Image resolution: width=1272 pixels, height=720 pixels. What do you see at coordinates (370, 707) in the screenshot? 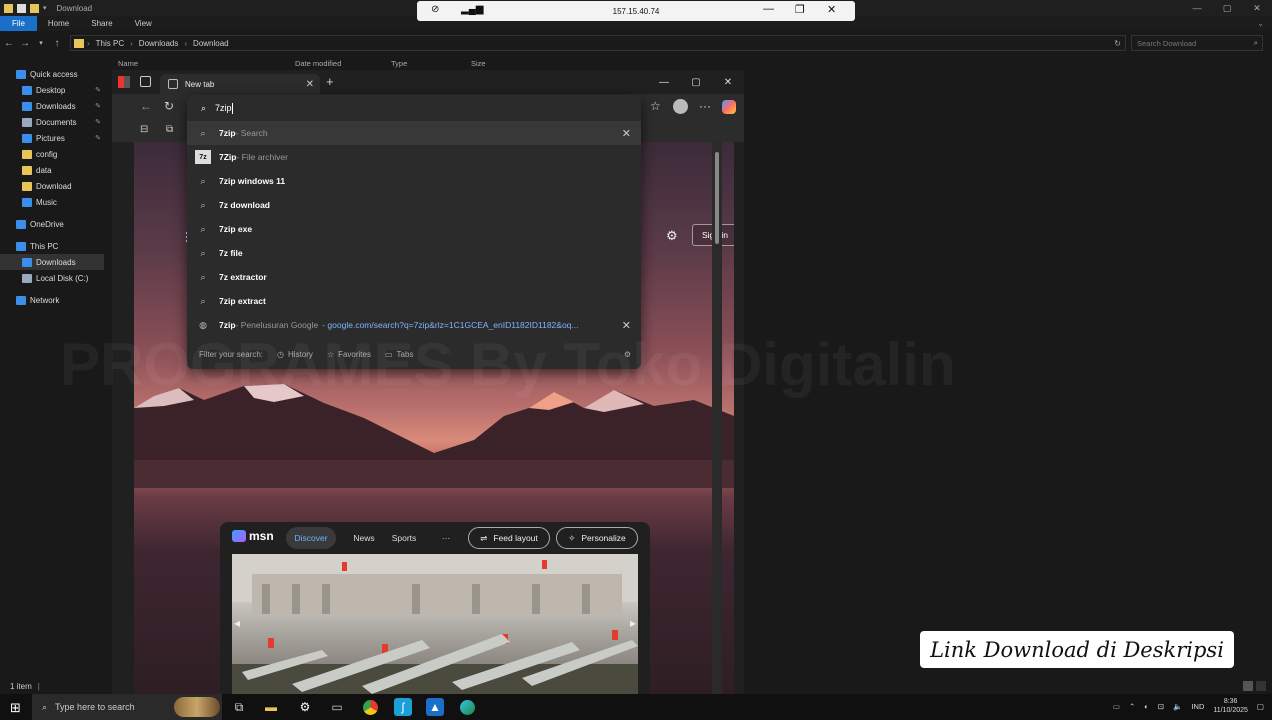
I see `chrome-icon` at bounding box center [370, 707].